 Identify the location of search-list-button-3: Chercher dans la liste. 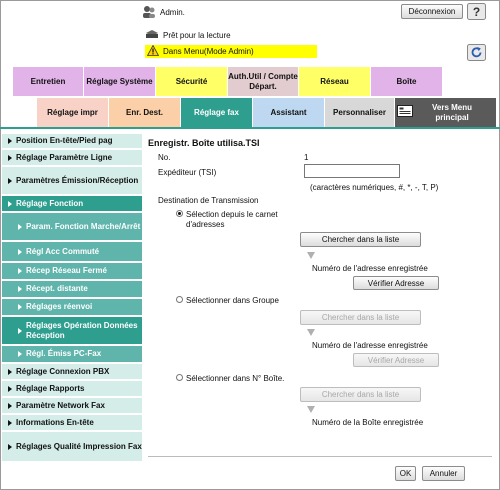
(360, 394).